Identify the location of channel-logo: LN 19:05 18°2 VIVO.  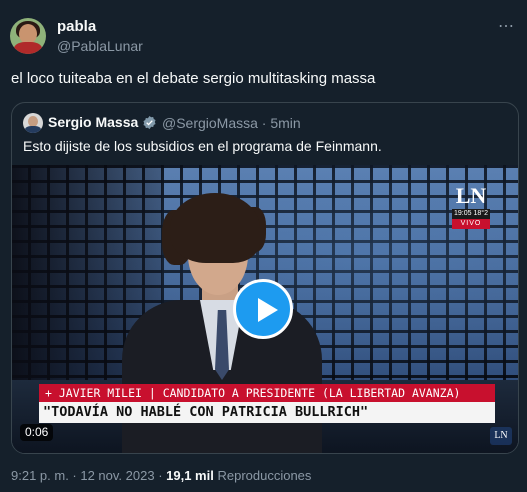
(471, 210).